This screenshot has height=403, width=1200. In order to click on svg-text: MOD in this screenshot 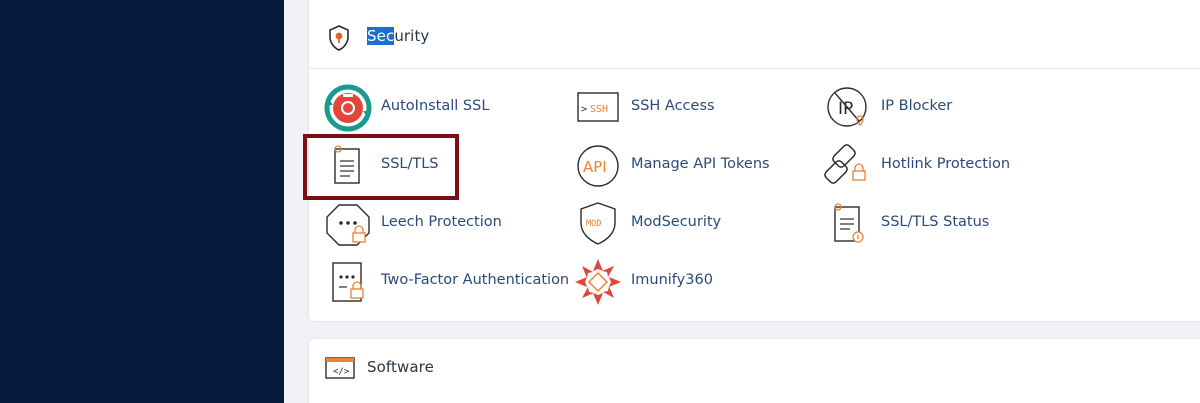, I will do `click(593, 224)`.